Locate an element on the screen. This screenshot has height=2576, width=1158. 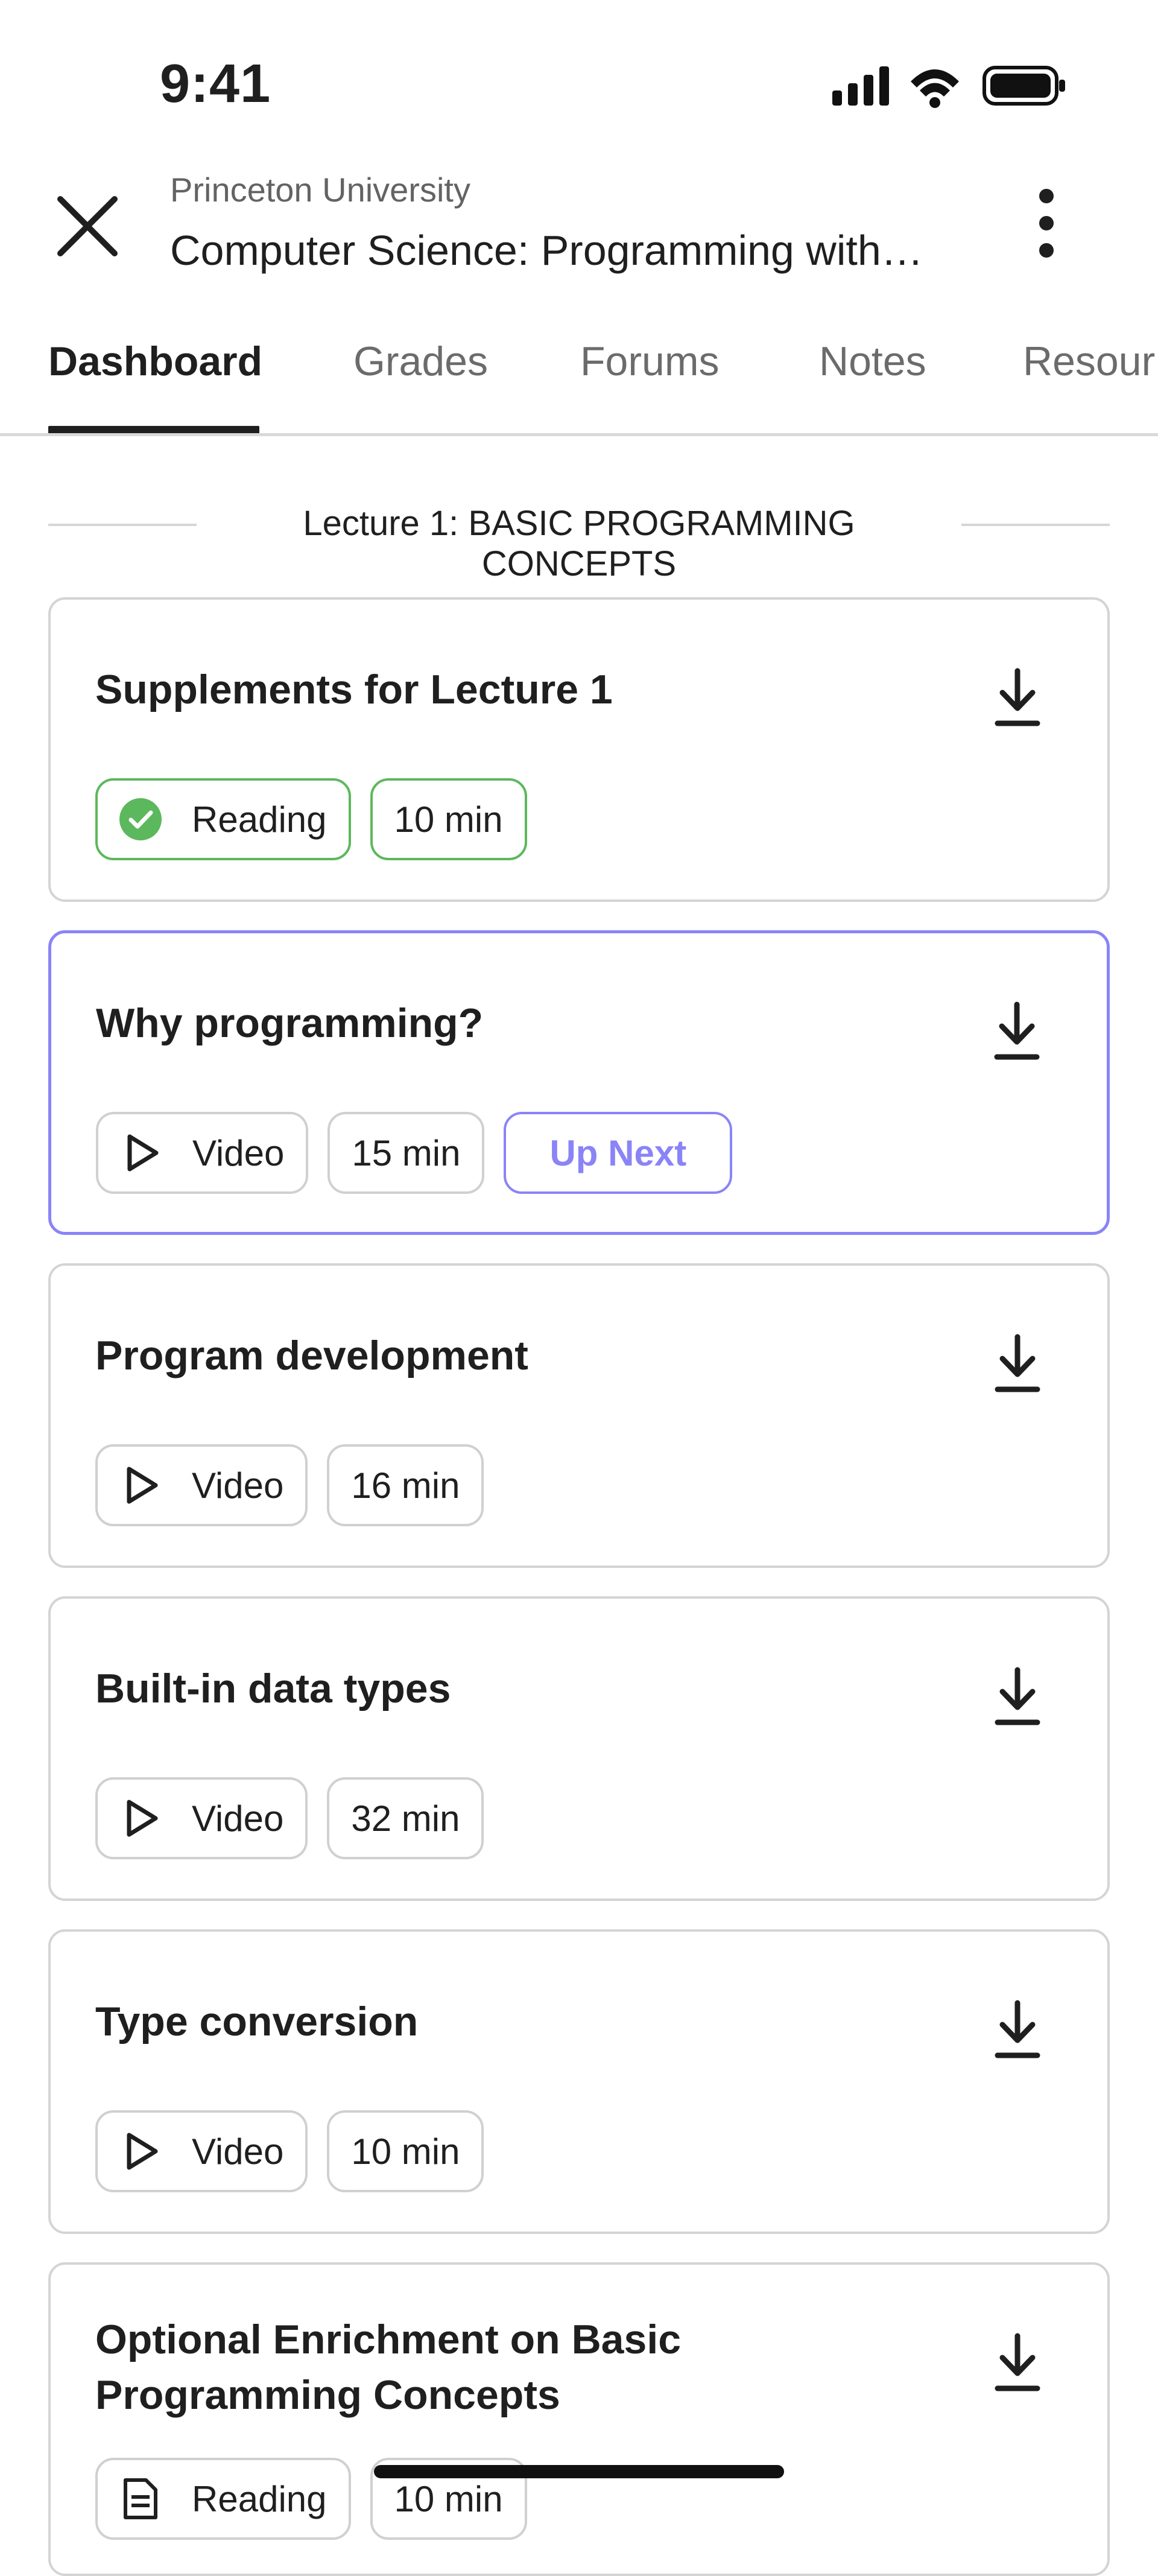
battery-icon is located at coordinates (1023, 86).